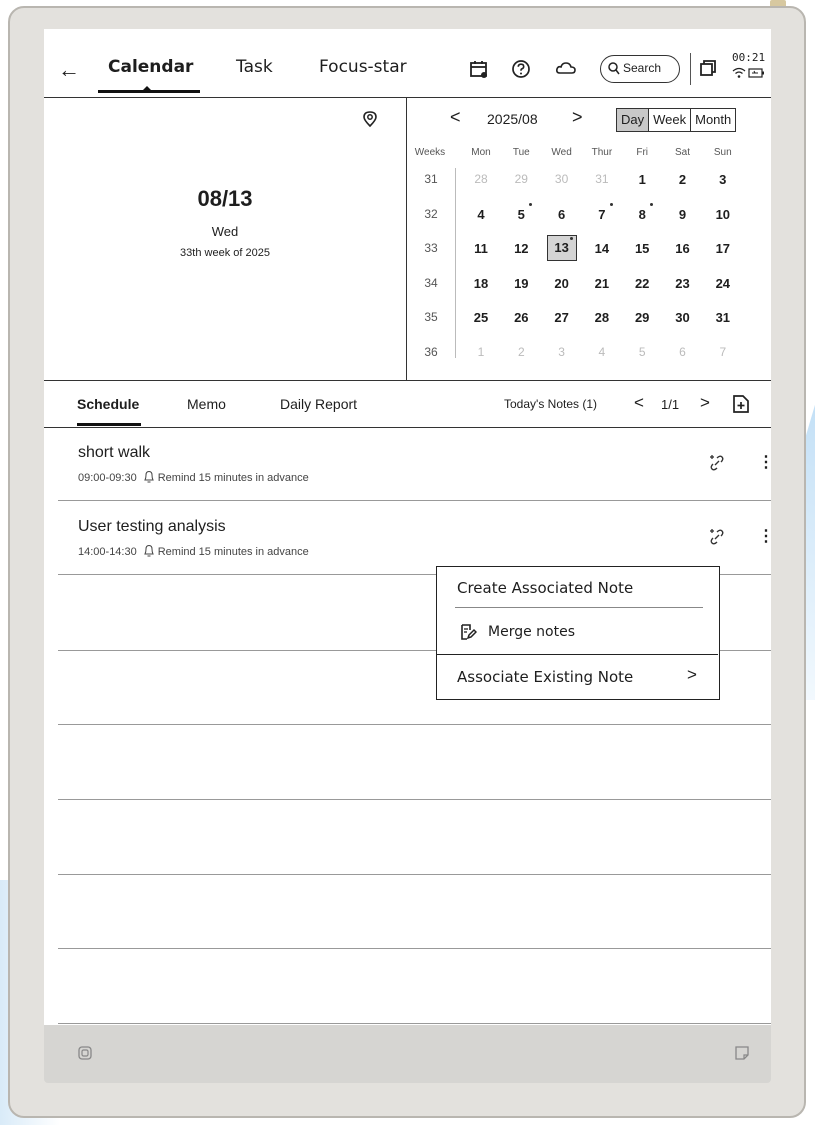  I want to click on calendar-day: 23, so click(683, 283).